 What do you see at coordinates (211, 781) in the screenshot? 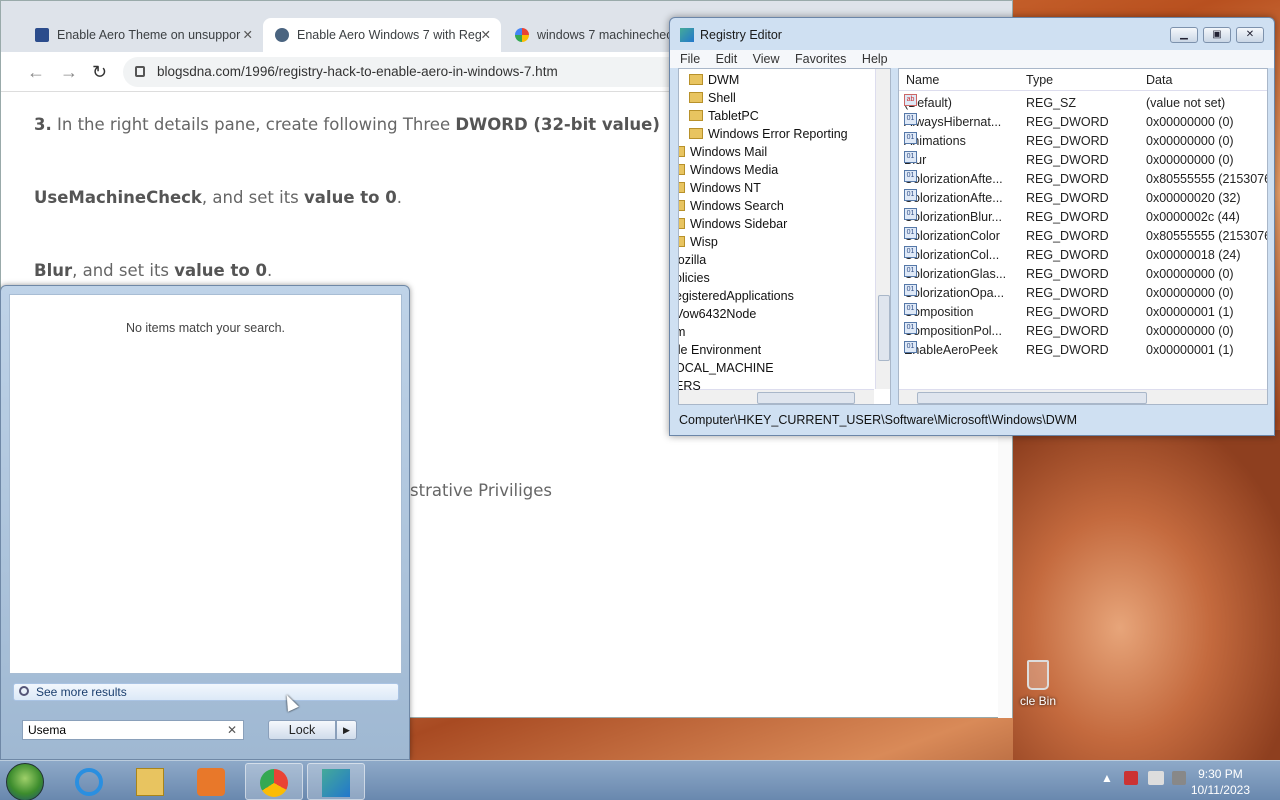
I see `taskbar-media-player` at bounding box center [211, 781].